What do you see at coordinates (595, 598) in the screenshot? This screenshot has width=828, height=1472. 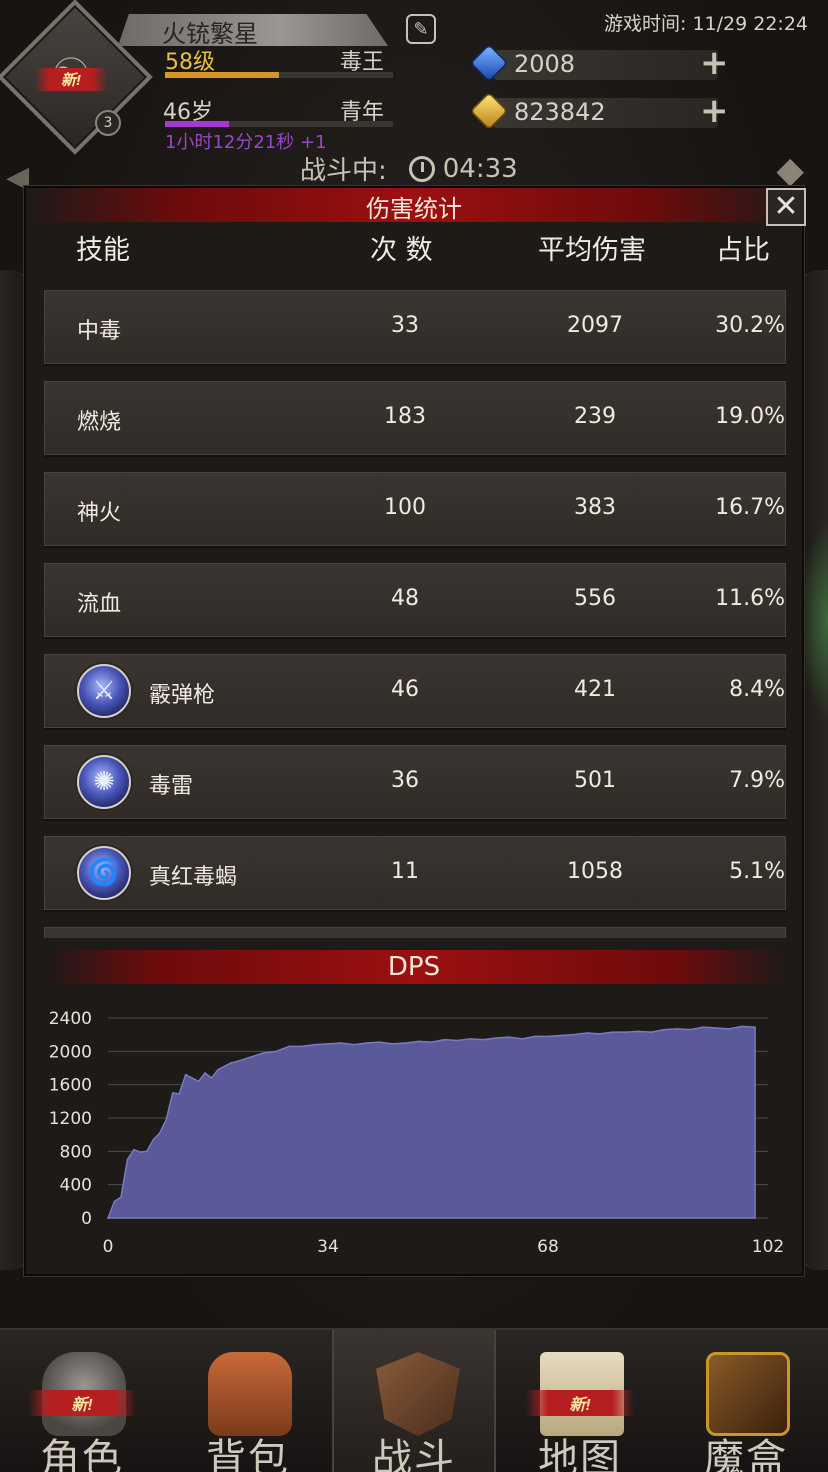 I see `avg-damage: 556` at bounding box center [595, 598].